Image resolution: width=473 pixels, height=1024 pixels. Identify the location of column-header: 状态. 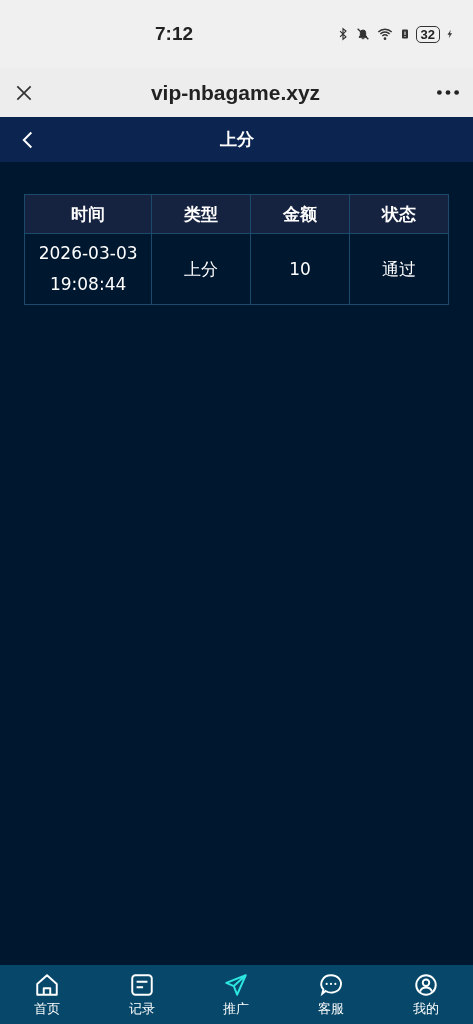
(399, 214).